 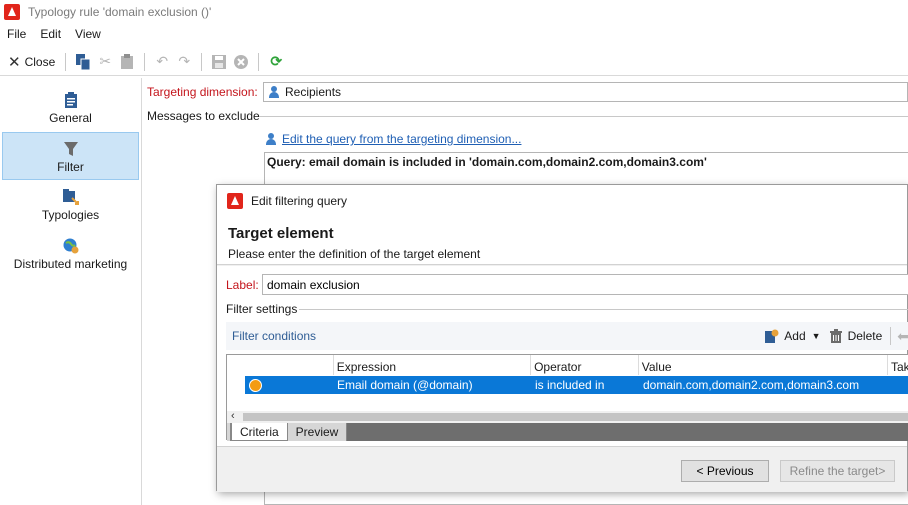 What do you see at coordinates (202, 92) in the screenshot?
I see `targeting-dimension-label: Targeting dimension:` at bounding box center [202, 92].